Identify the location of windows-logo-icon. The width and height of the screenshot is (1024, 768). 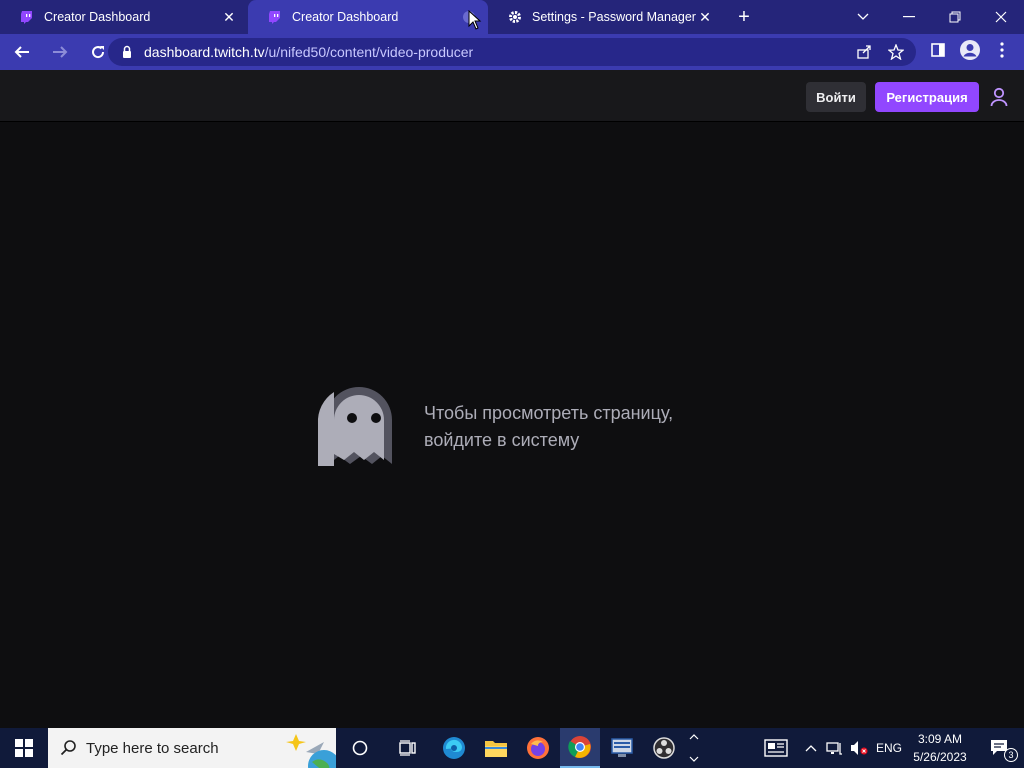
(24, 748).